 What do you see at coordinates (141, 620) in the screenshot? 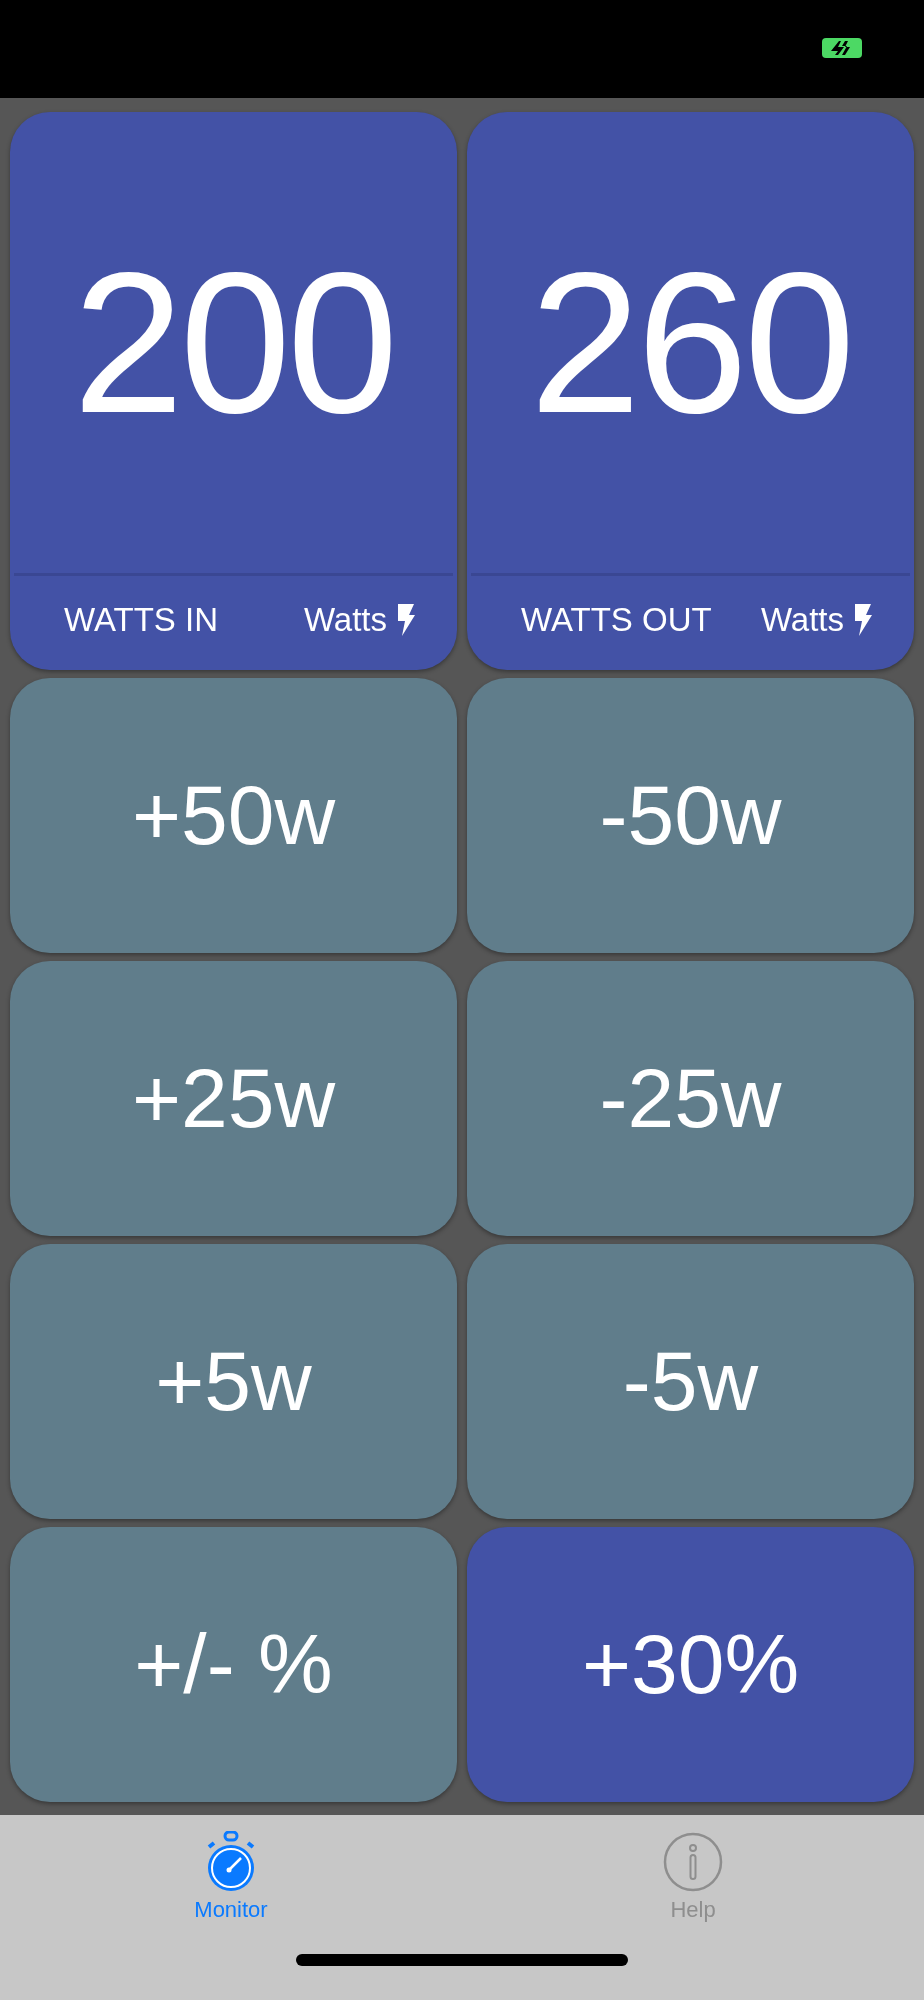
I see `readout-label: WATTS IN` at bounding box center [141, 620].